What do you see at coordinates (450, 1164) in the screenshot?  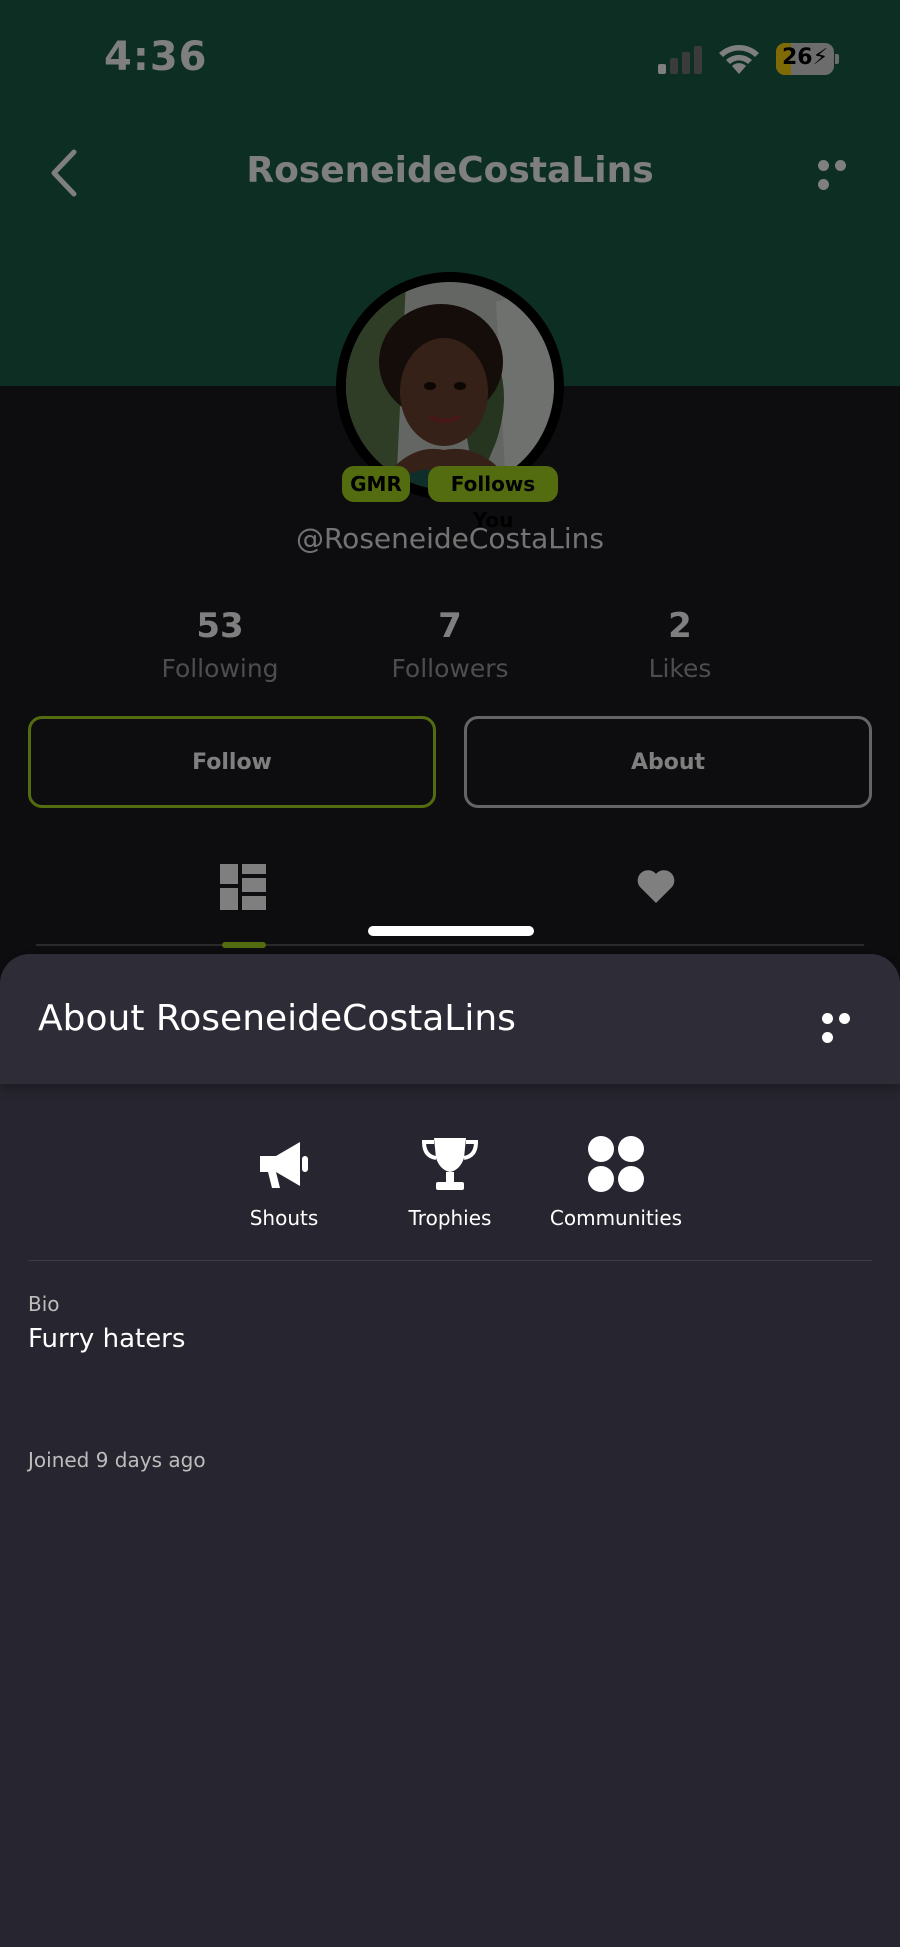 I see `trophy-icon` at bounding box center [450, 1164].